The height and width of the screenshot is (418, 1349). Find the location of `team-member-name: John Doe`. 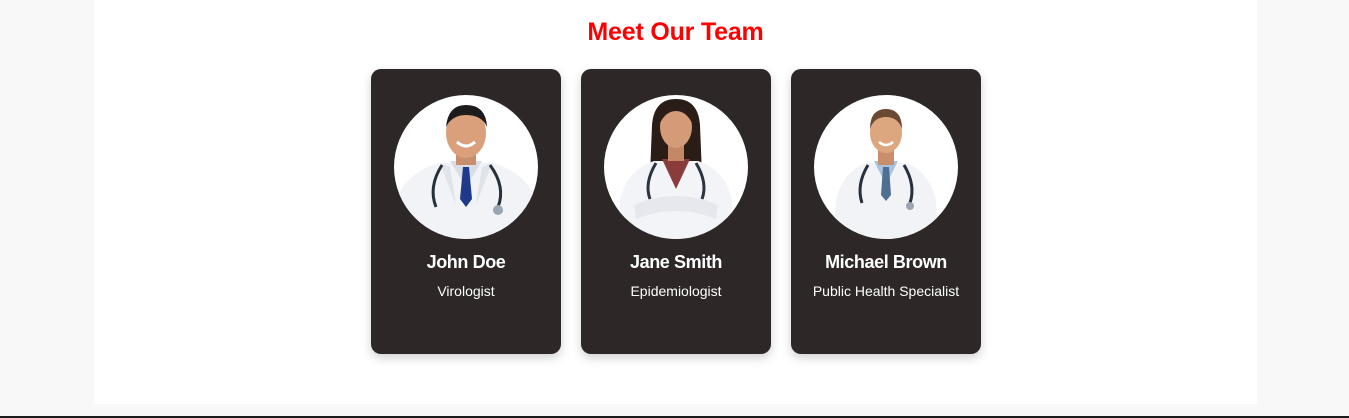

team-member-name: John Doe is located at coordinates (466, 262).